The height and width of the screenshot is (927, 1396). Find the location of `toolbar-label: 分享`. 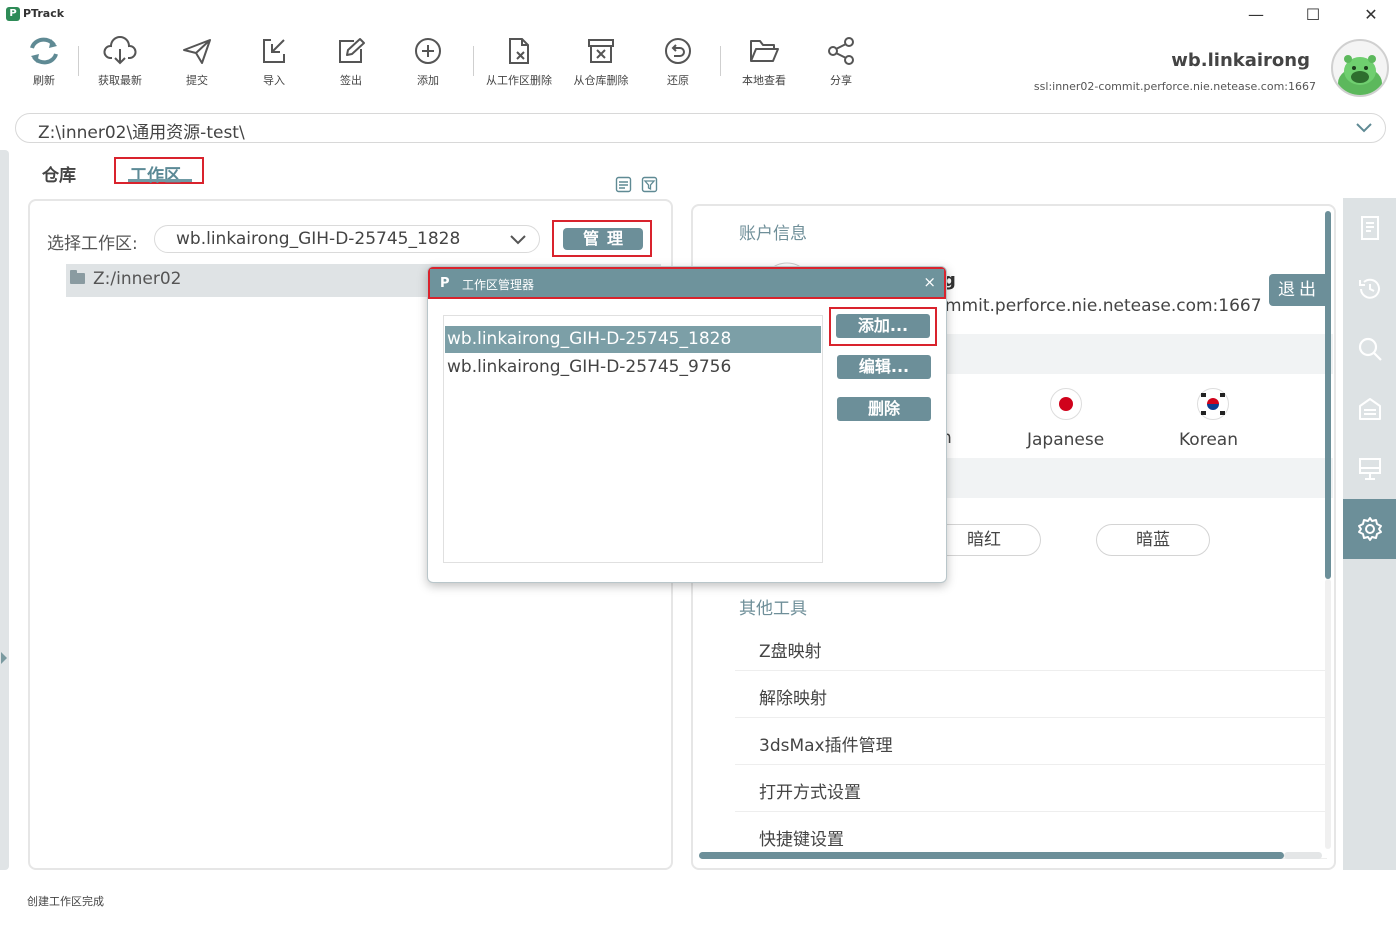

toolbar-label: 分享 is located at coordinates (841, 80).